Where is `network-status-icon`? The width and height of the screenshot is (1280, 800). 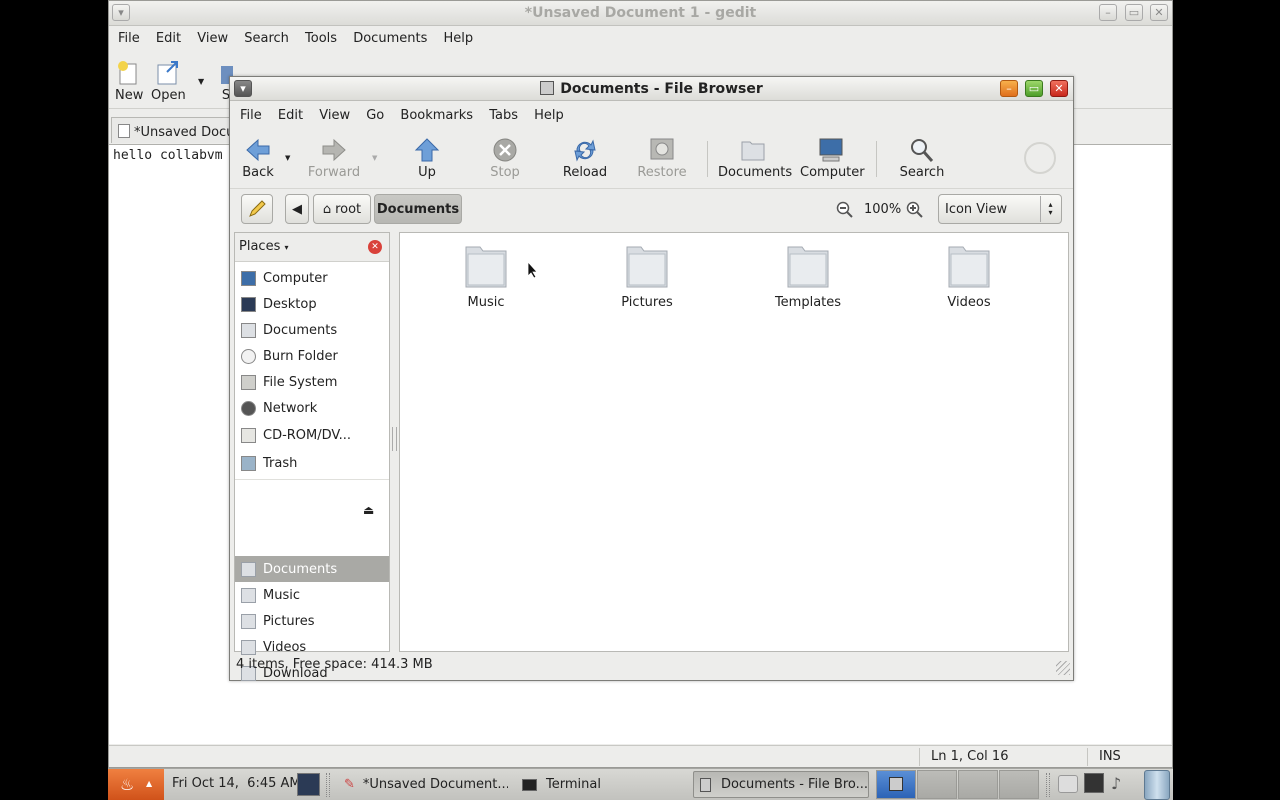 network-status-icon is located at coordinates (1094, 783).